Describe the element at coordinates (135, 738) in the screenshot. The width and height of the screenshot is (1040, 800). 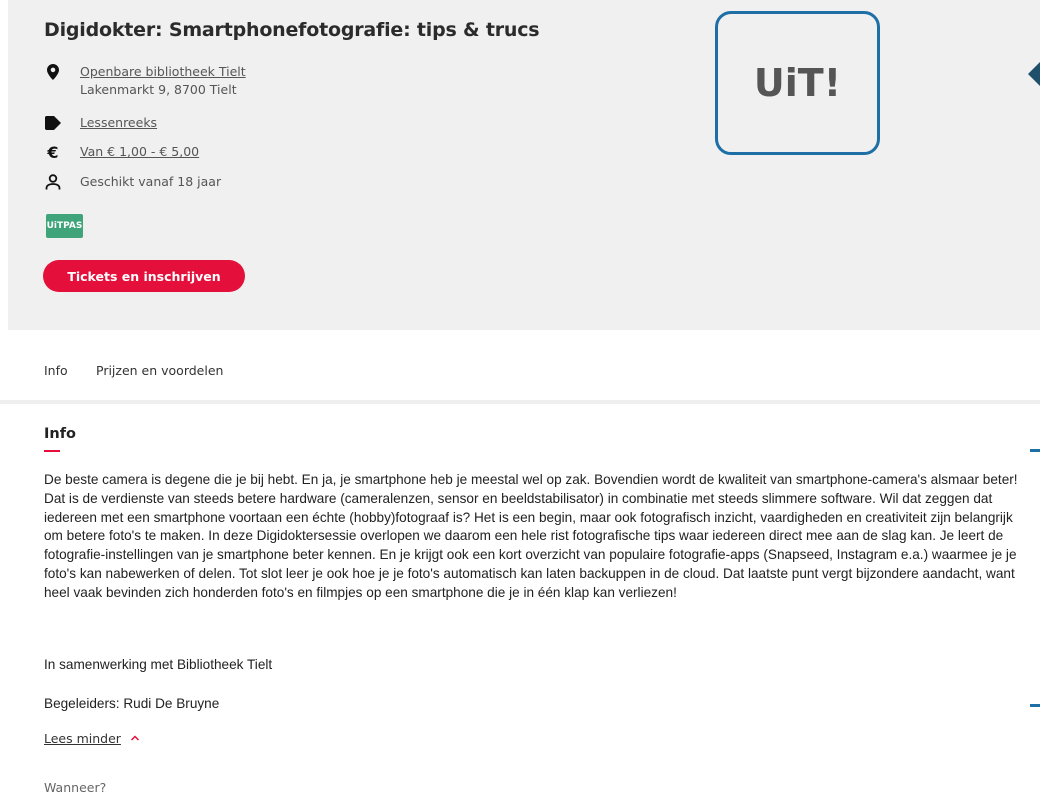
I see `chevron-up-icon` at that location.